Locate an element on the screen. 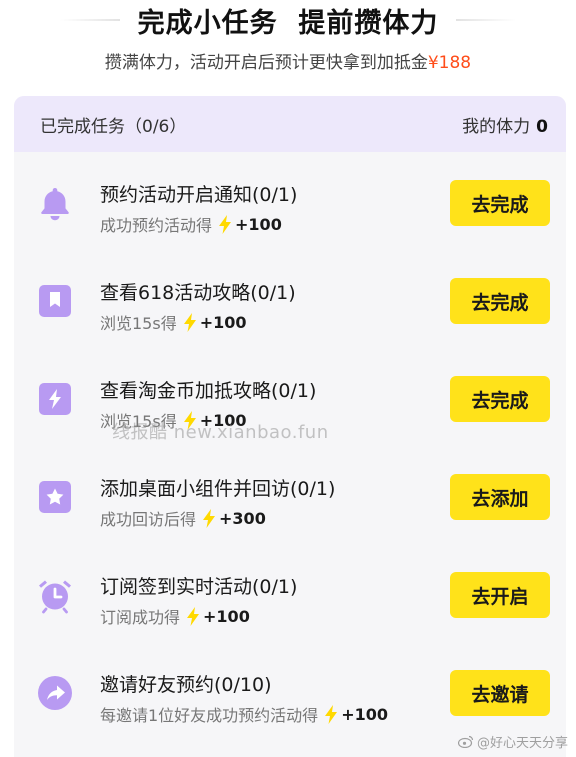 Image resolution: width=576 pixels, height=757 pixels. task-item: 查看618活动攻略(0/1) 浏览15s得 +100 去完成 is located at coordinates (290, 301).